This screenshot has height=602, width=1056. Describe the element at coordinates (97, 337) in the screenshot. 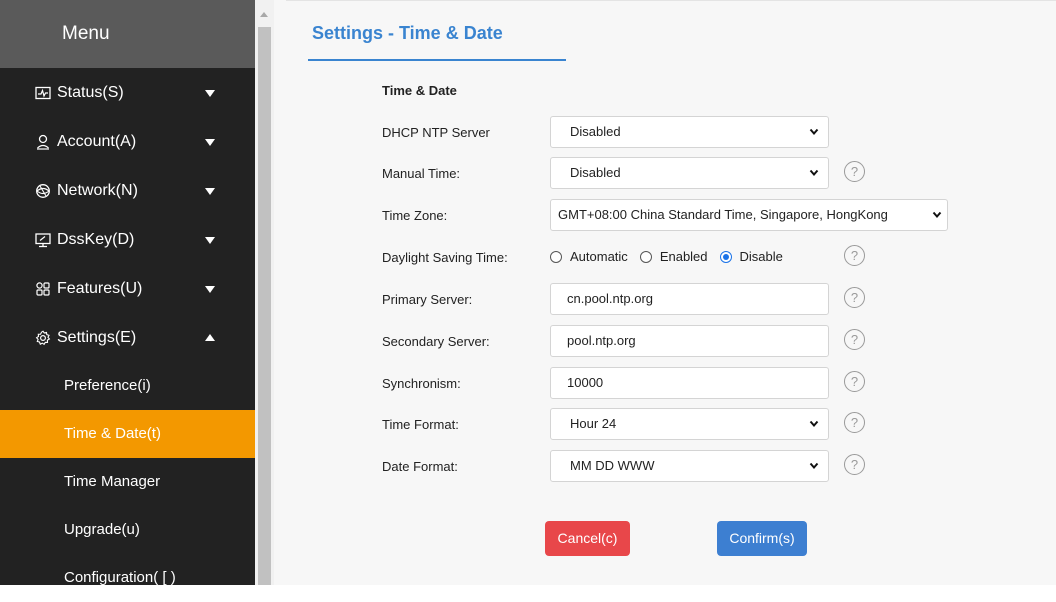

I see `sidebar-item-label: Settings(E)` at that location.